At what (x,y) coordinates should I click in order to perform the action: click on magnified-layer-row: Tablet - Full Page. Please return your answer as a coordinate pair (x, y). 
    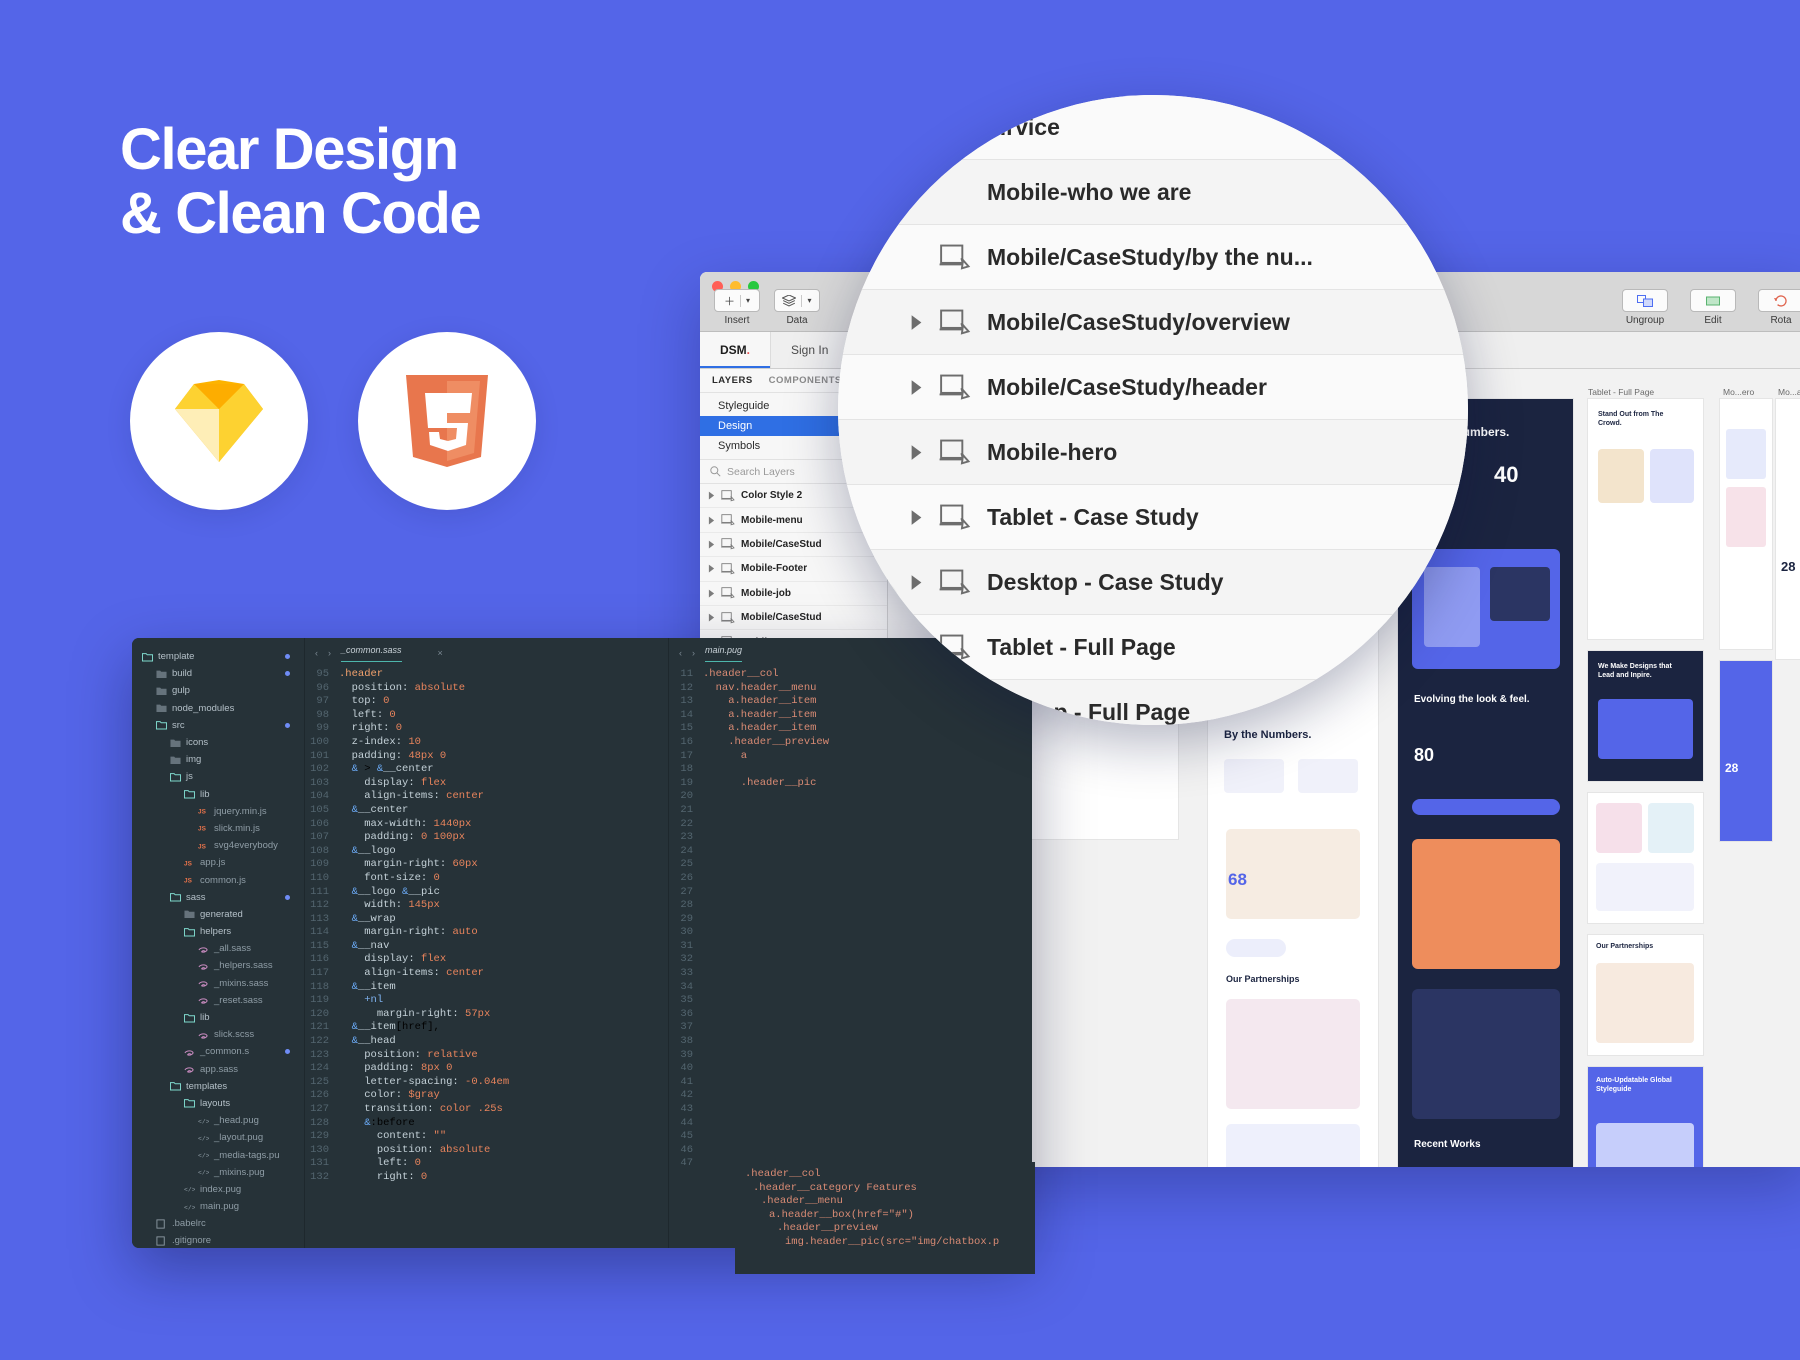
    Looking at the image, I should click on (1153, 647).